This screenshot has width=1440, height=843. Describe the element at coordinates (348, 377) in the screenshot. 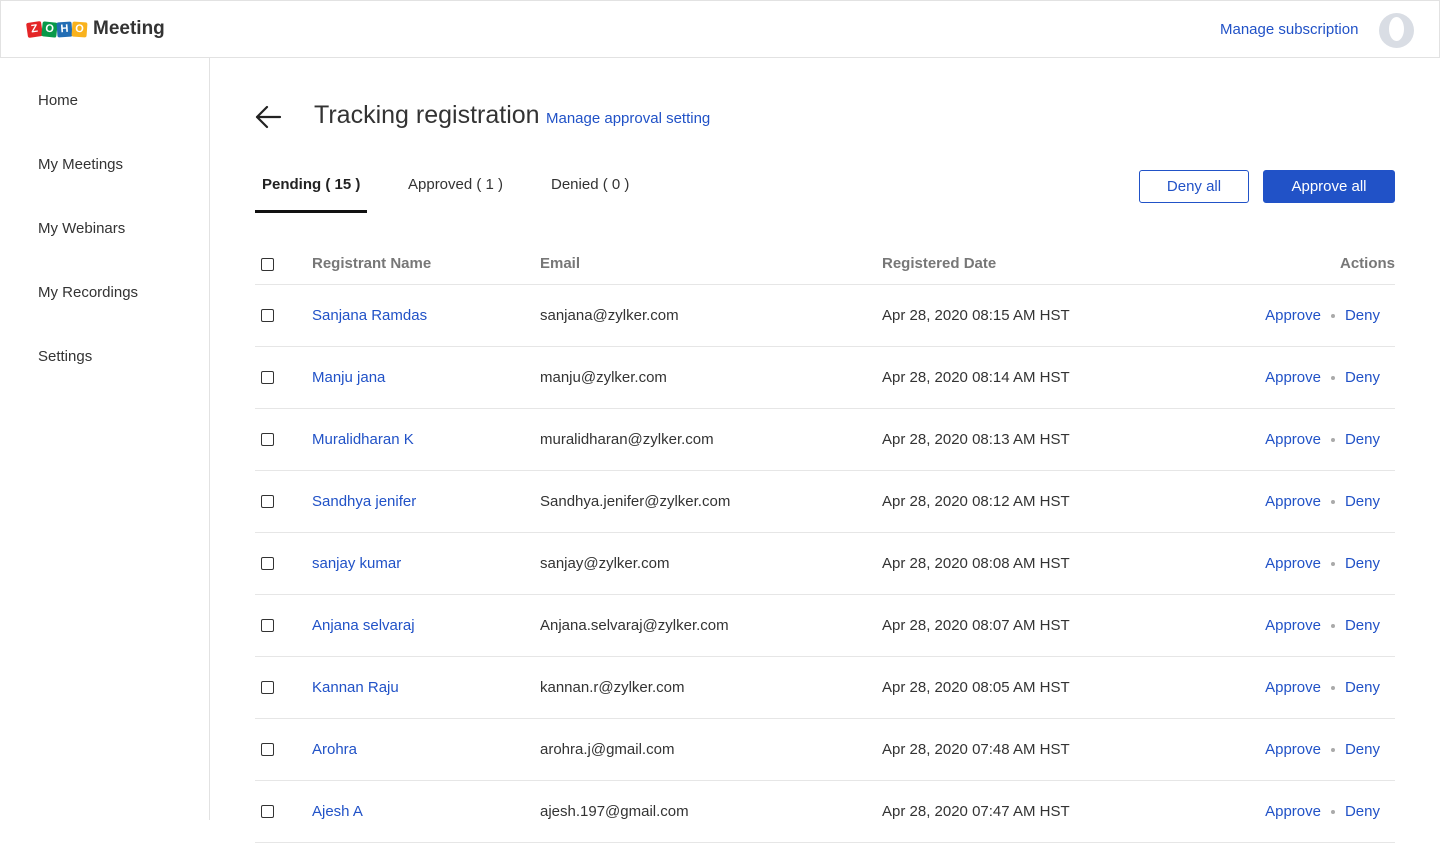

I see `registrant-name-link: Manju jana` at that location.